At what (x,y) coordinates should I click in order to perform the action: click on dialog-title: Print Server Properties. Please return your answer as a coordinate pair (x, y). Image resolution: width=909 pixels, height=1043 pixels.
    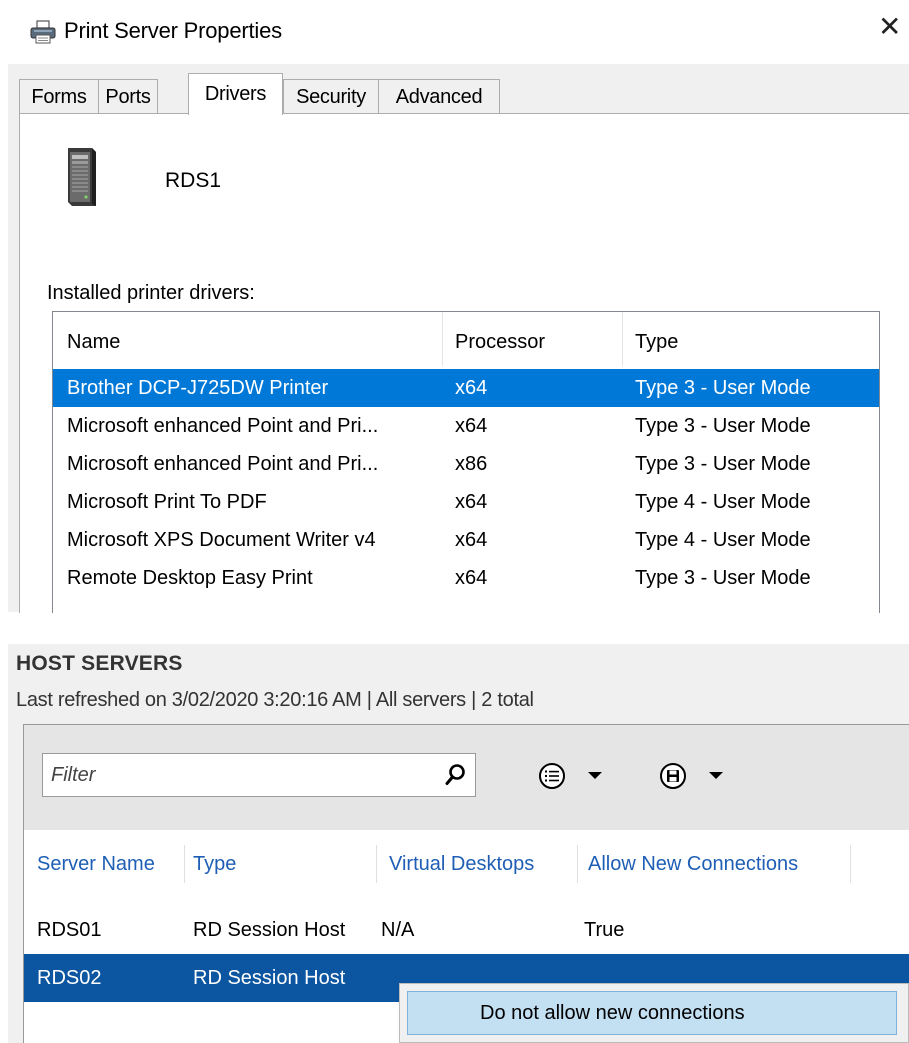
    Looking at the image, I should click on (173, 30).